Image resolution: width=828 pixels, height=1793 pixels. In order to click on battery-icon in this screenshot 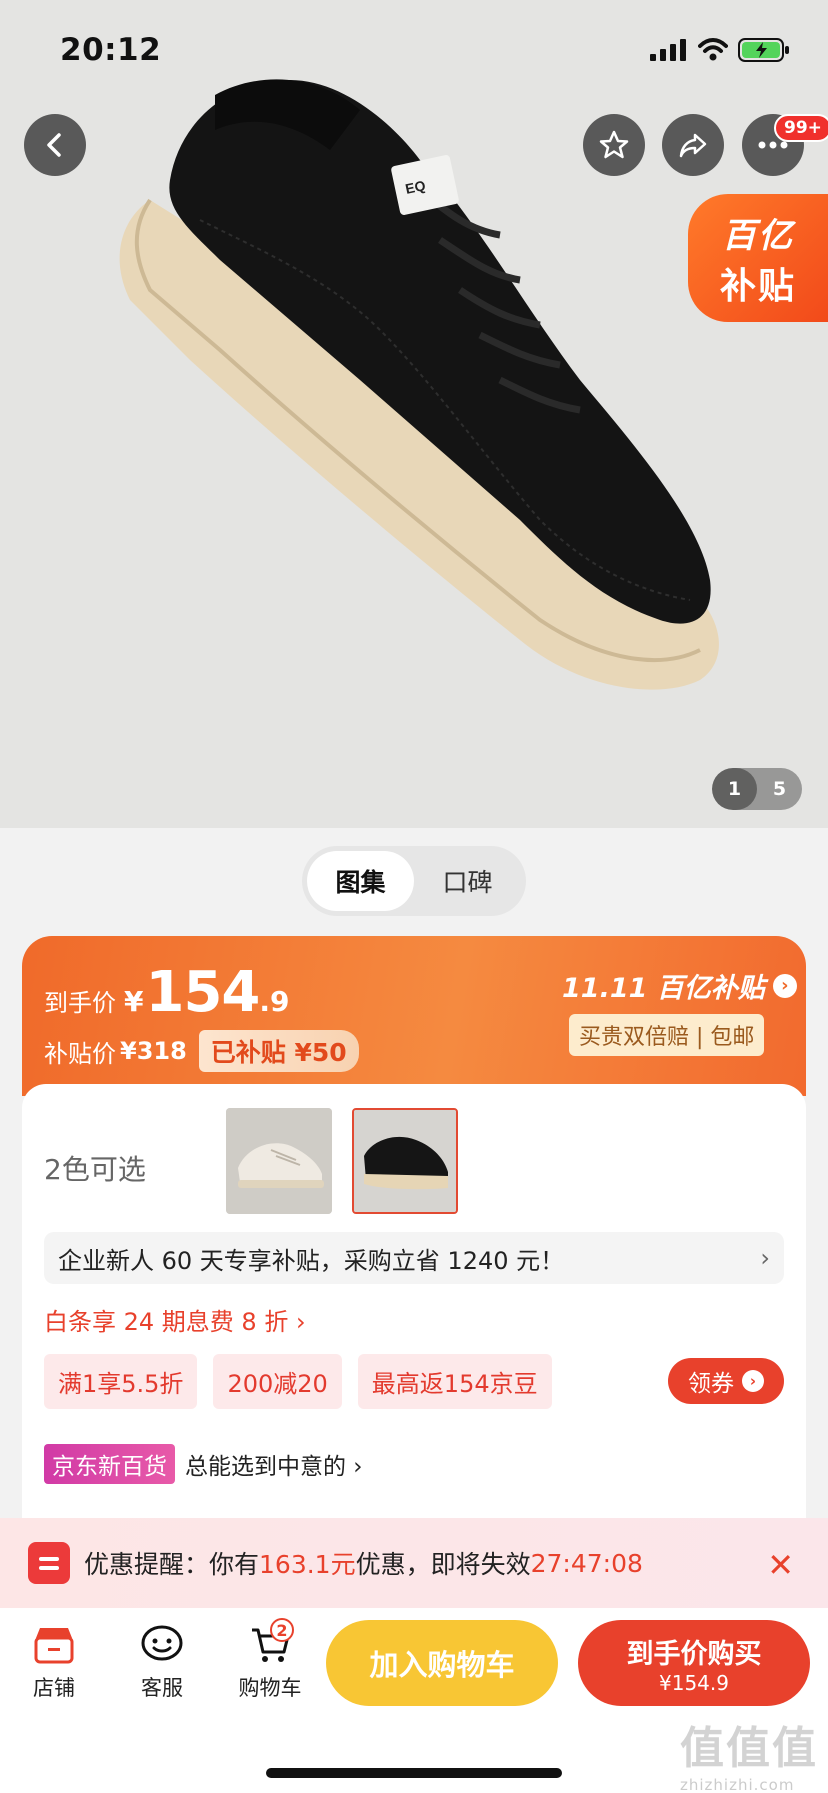, I will do `click(763, 50)`.